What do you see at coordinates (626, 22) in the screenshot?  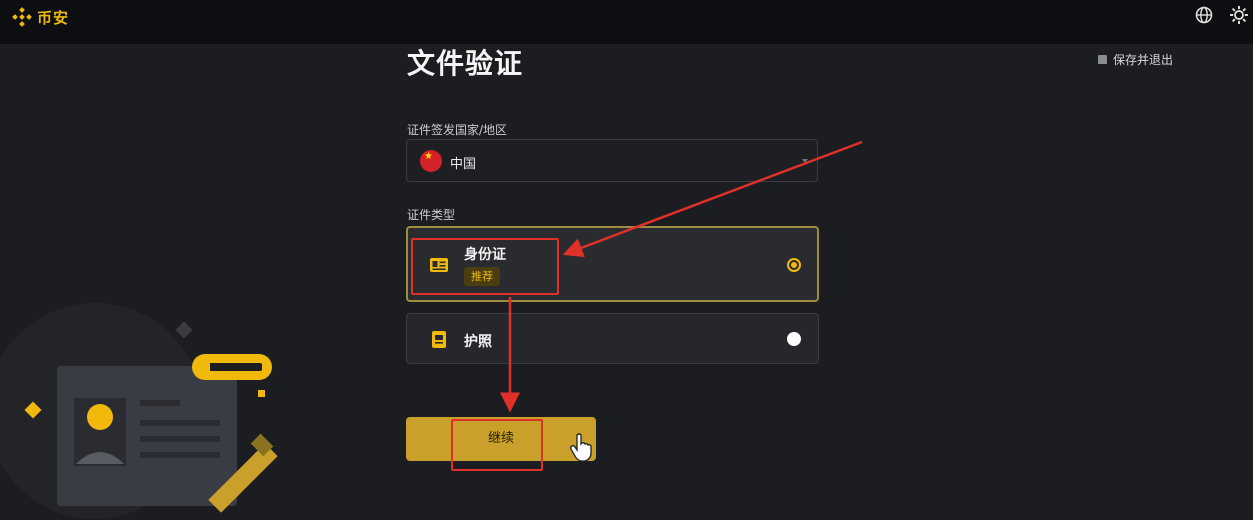 I see `top-bar: 币安` at bounding box center [626, 22].